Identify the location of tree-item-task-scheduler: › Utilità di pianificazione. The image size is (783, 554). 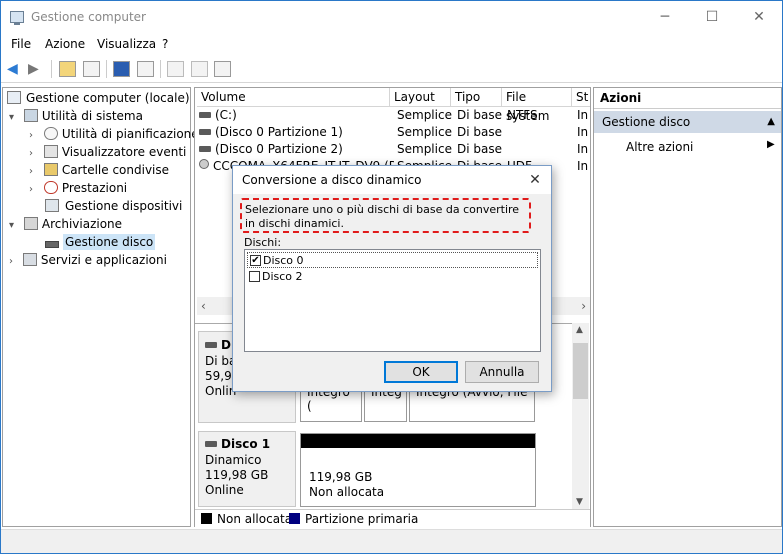
(102, 134).